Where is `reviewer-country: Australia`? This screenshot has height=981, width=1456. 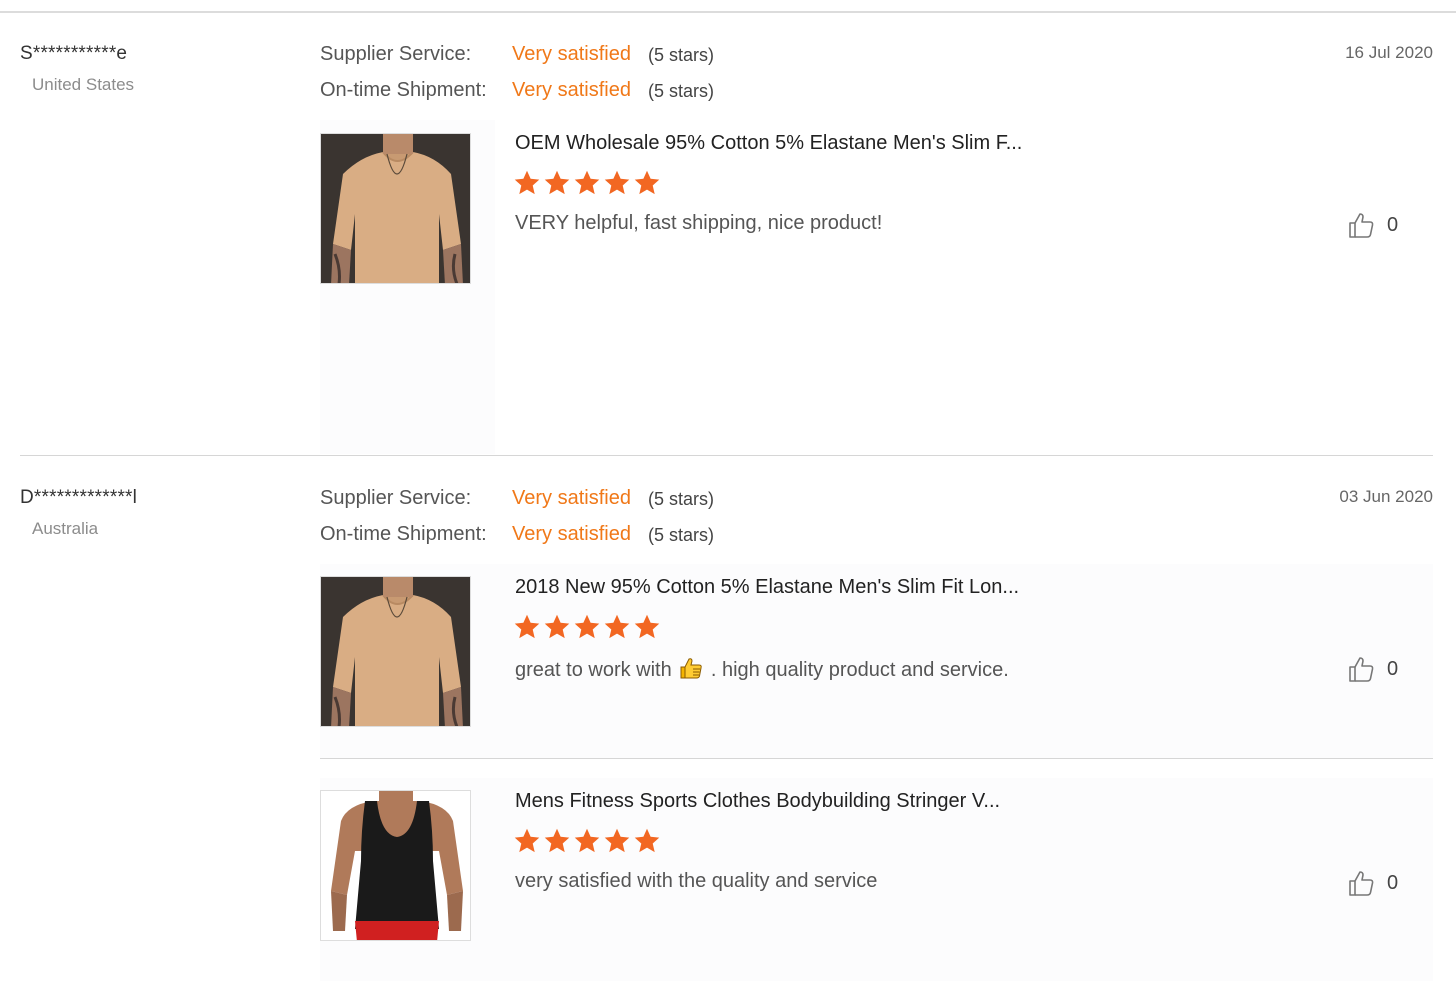 reviewer-country: Australia is located at coordinates (65, 528).